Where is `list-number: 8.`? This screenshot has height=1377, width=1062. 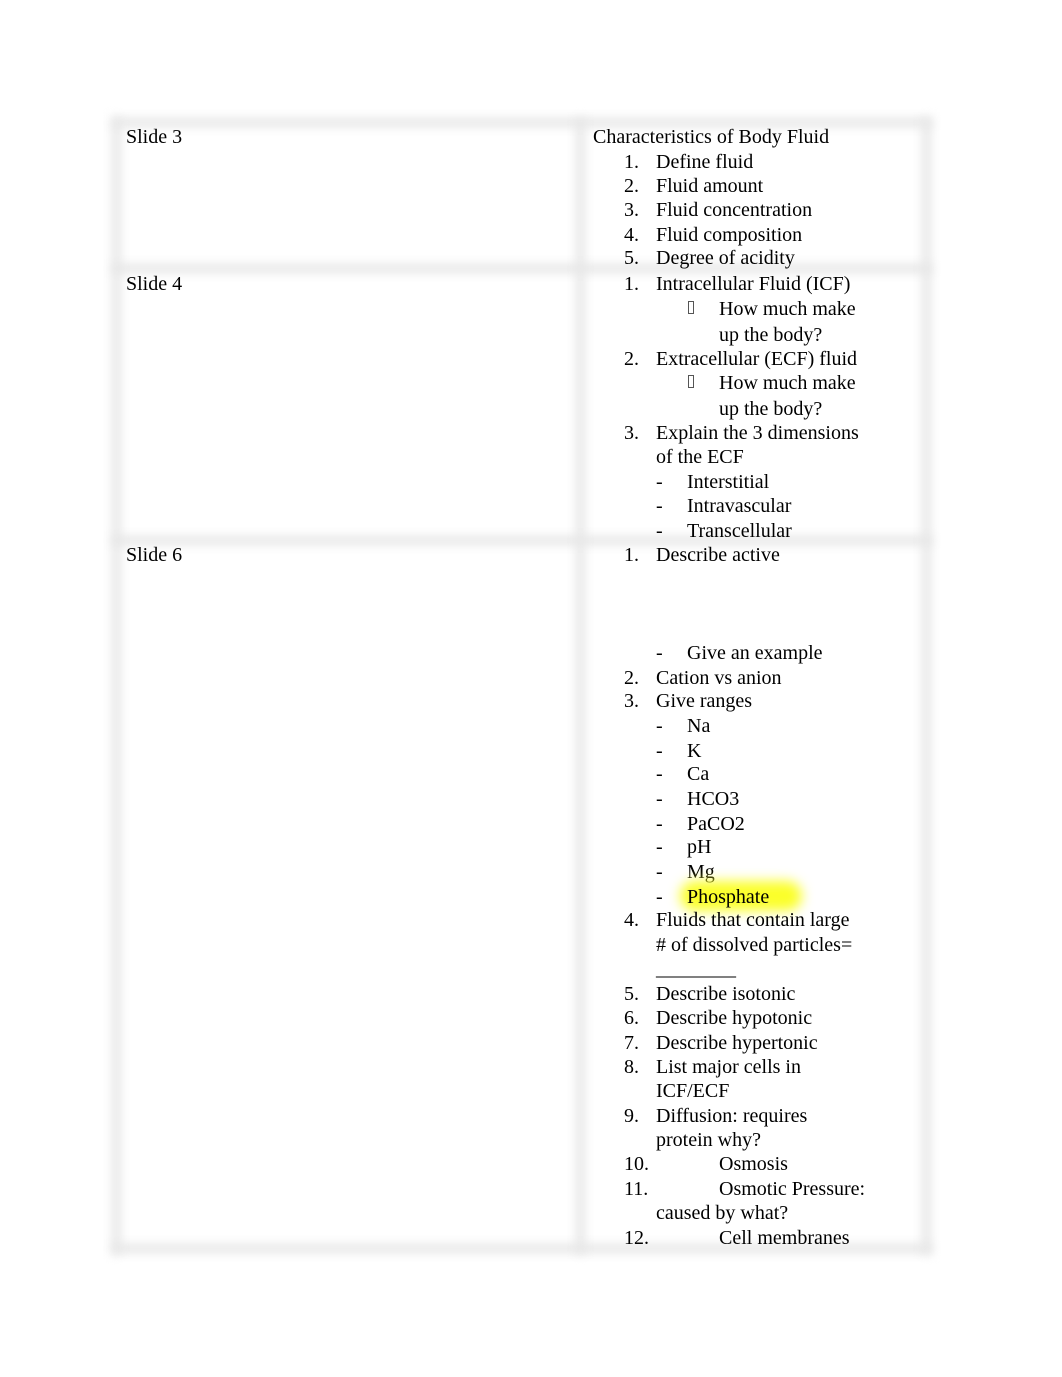 list-number: 8. is located at coordinates (631, 1067).